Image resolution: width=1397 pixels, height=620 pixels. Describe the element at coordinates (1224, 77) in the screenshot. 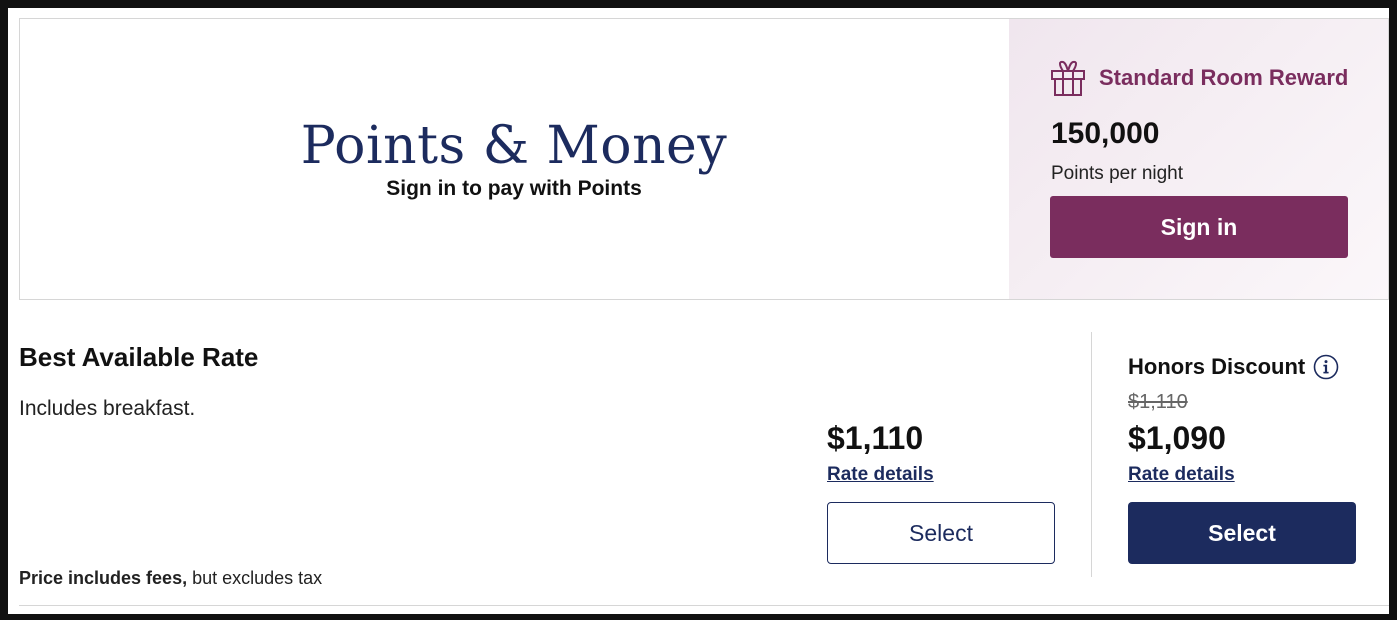

I see `reward-title: Standard Room Reward` at that location.